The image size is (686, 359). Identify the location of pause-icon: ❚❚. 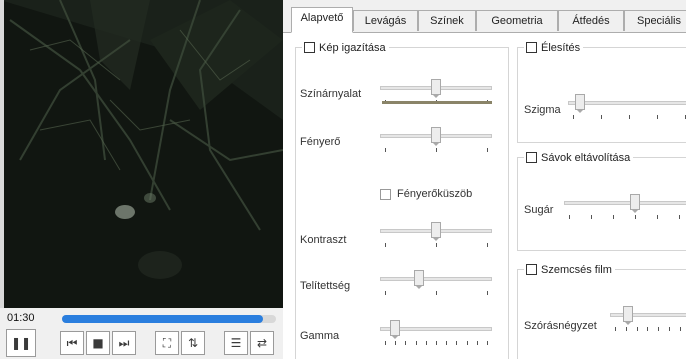
(21, 343).